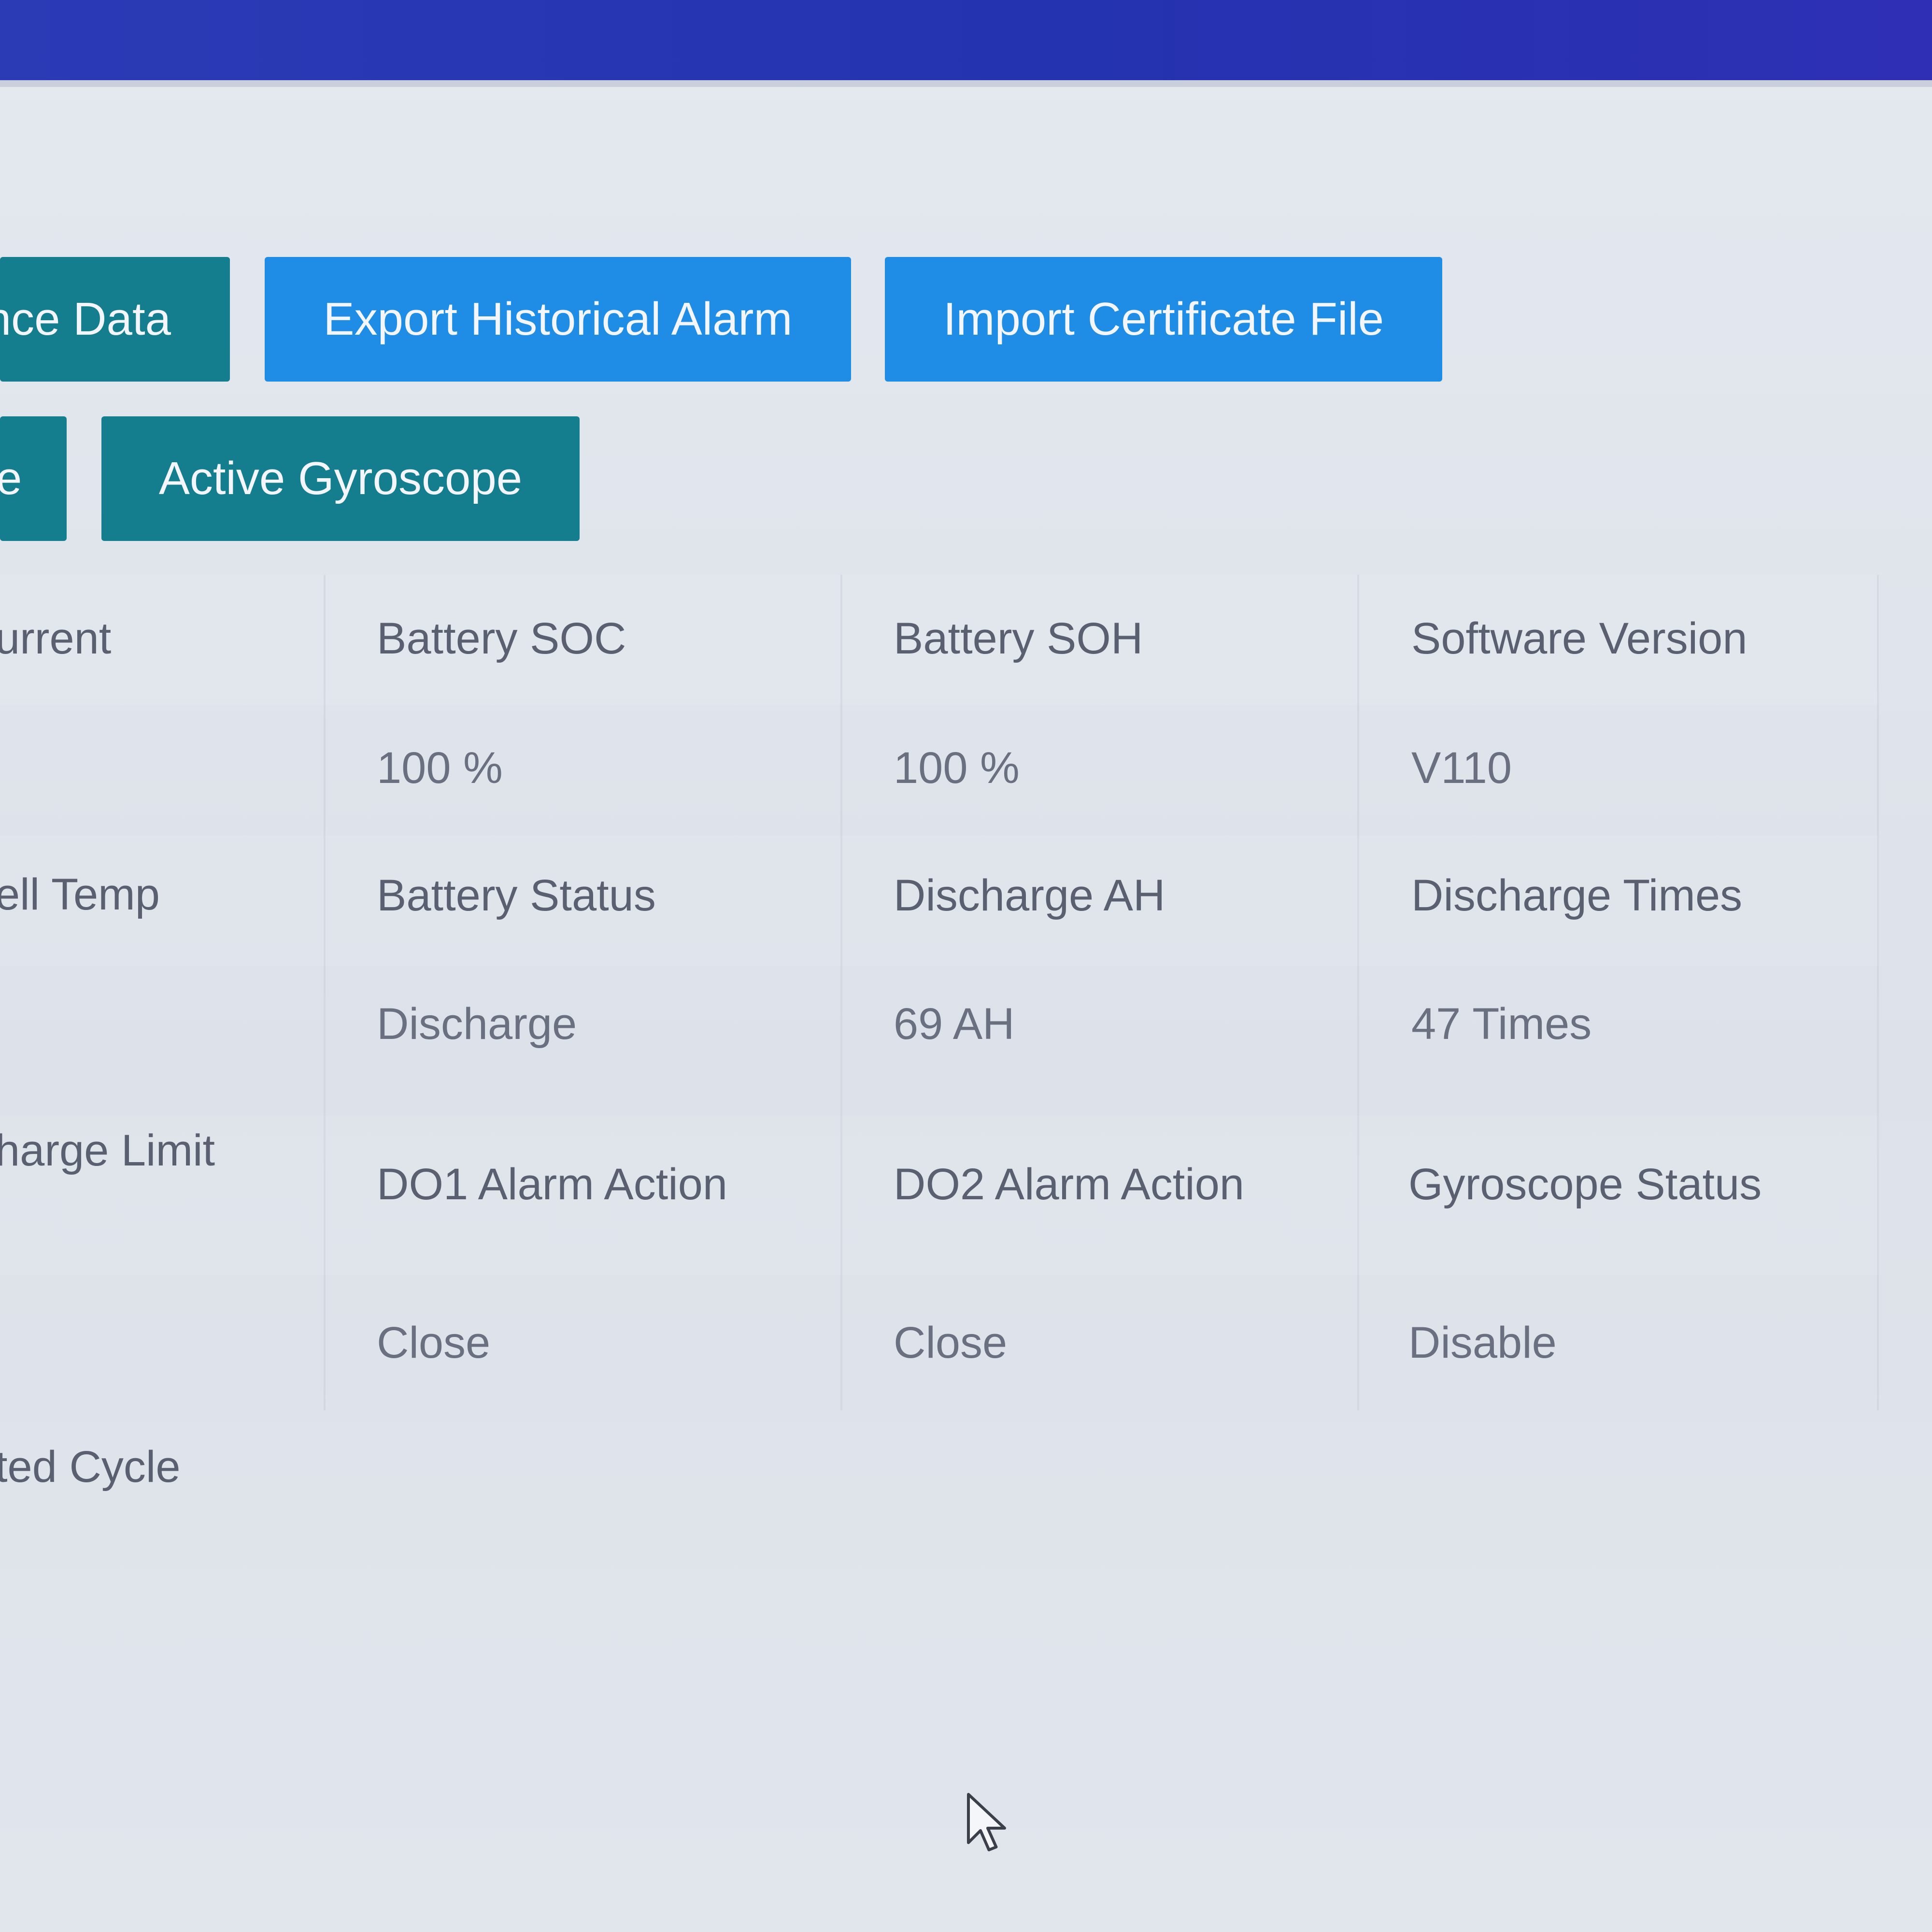 The image size is (1932, 1932). What do you see at coordinates (440, 768) in the screenshot?
I see `battery-soc-value: 100 %` at bounding box center [440, 768].